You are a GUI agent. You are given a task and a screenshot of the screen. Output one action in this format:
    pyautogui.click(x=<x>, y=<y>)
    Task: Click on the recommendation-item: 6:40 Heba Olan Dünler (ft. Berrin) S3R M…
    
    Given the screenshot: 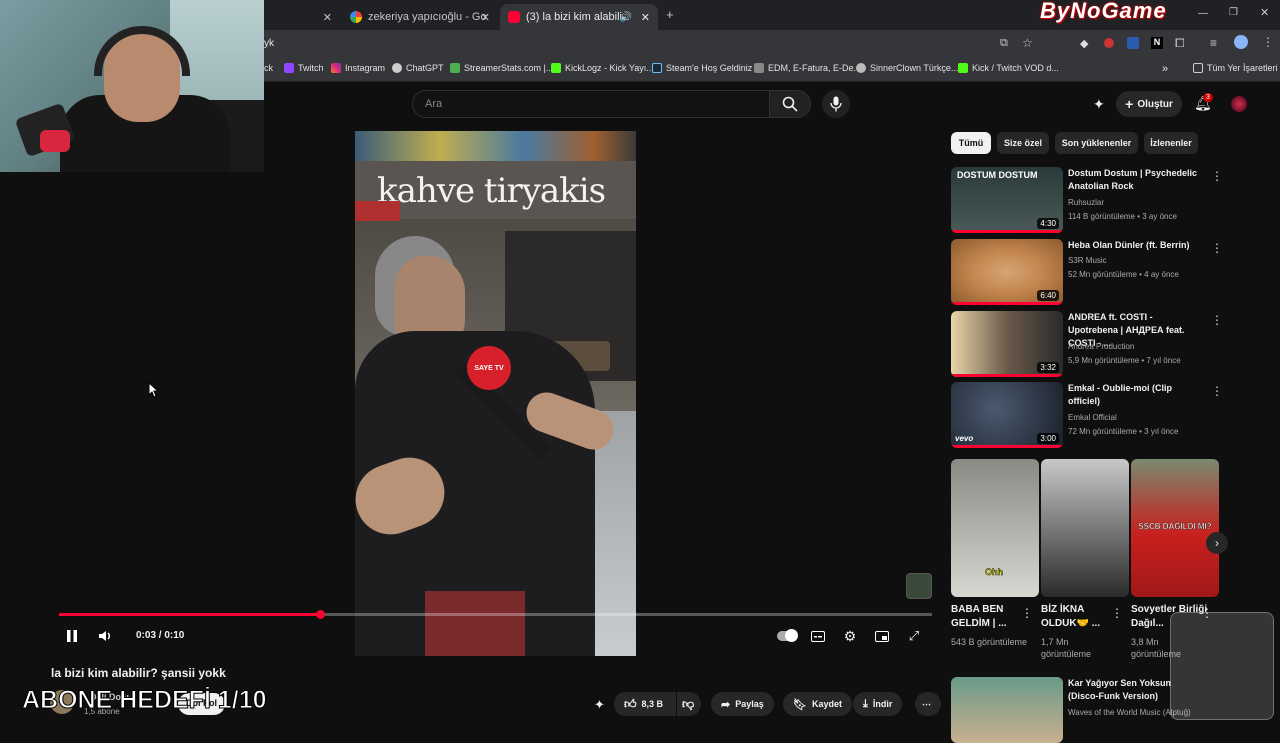 What is the action you would take?
    pyautogui.click(x=1087, y=272)
    